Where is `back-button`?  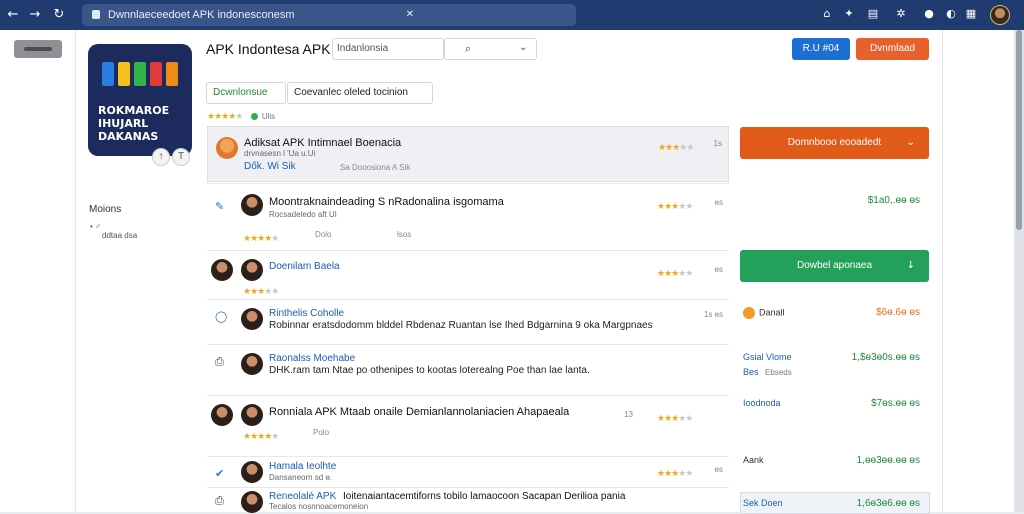 back-button is located at coordinates (38, 49).